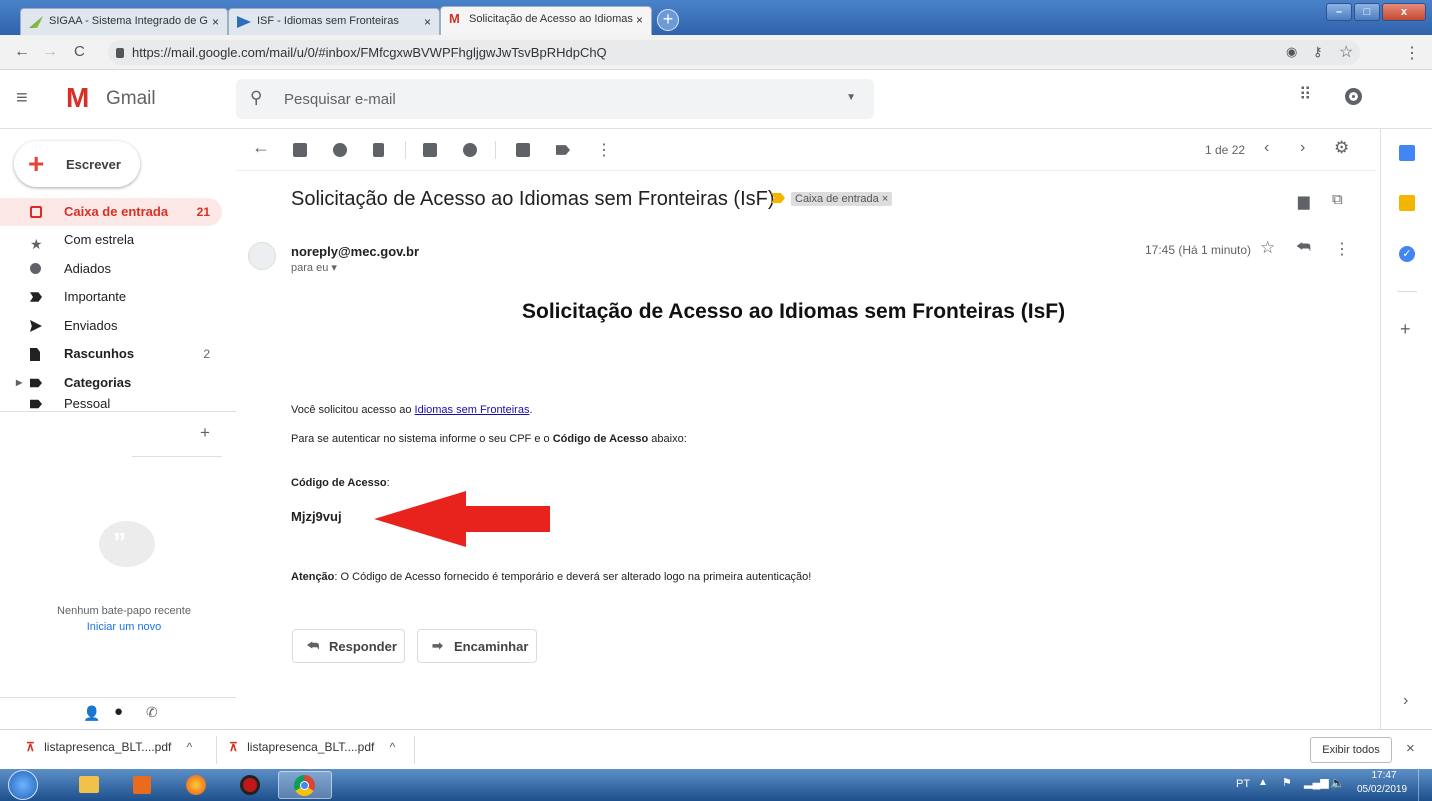 Image resolution: width=1432 pixels, height=801 pixels. I want to click on archive-icon, so click(300, 150).